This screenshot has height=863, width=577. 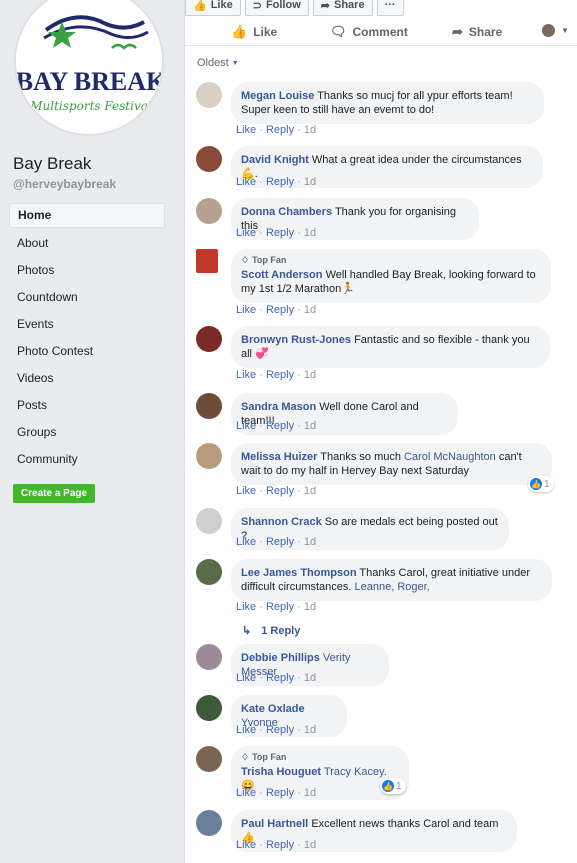 What do you see at coordinates (281, 772) in the screenshot?
I see `comment-author: Trisha Houguet` at bounding box center [281, 772].